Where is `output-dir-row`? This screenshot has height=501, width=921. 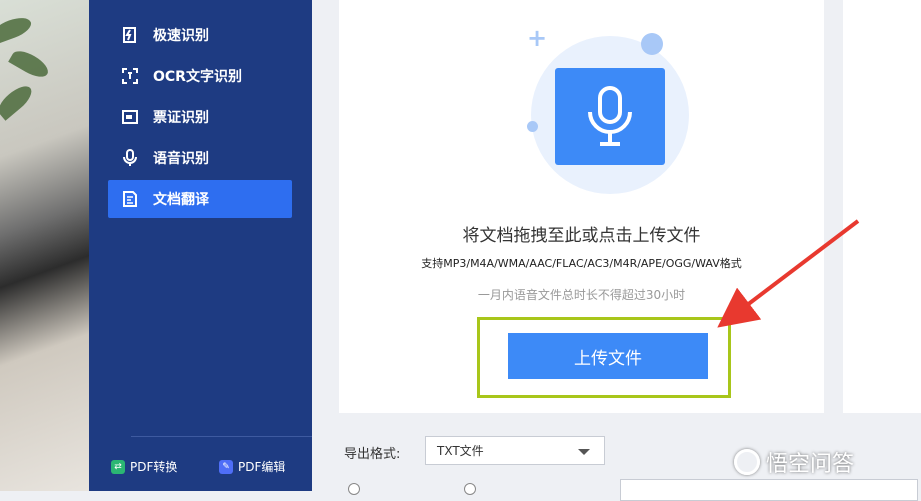 output-dir-row is located at coordinates (412, 489).